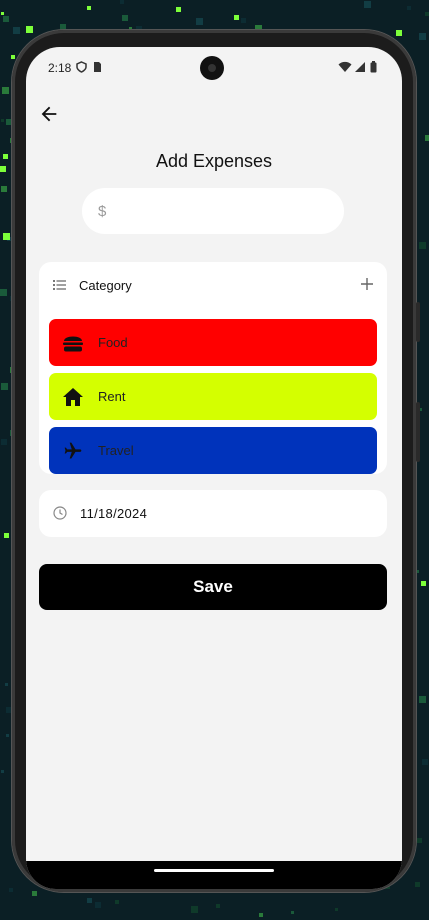  Describe the element at coordinates (102, 211) in the screenshot. I see `dollar-prefix: $` at that location.